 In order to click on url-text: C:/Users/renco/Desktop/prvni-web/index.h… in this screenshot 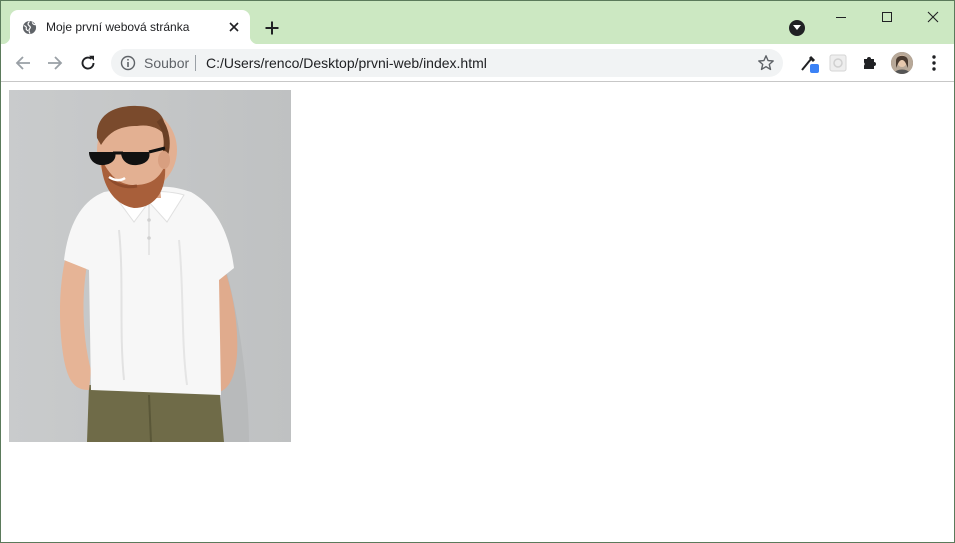, I will do `click(346, 63)`.